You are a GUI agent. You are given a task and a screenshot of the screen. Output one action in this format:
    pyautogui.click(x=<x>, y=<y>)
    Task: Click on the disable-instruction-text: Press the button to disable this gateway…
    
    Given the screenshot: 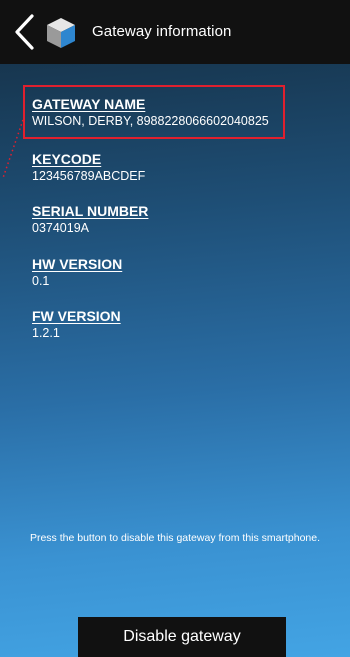 What is the action you would take?
    pyautogui.click(x=175, y=538)
    